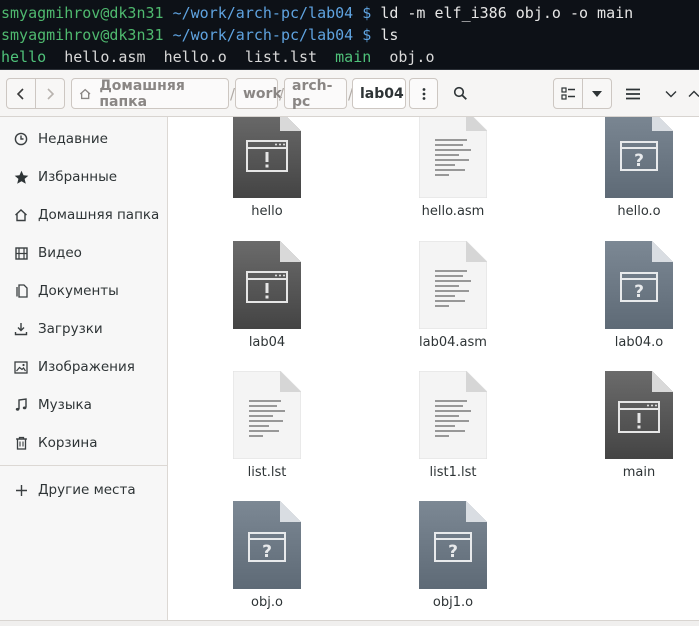 This screenshot has height=626, width=699. I want to click on sidebar-item-images: Изображения, so click(83, 367).